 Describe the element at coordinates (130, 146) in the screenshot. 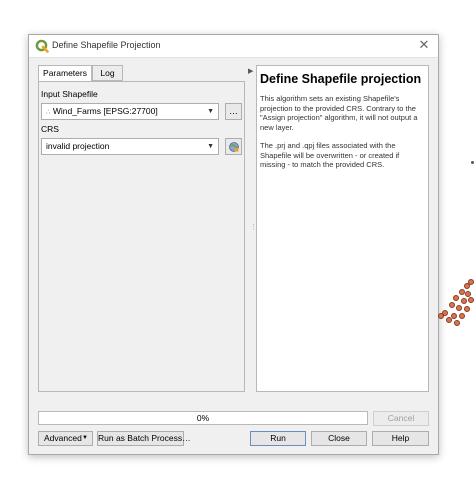

I see `crs-combobox: invalid projection ▼` at that location.